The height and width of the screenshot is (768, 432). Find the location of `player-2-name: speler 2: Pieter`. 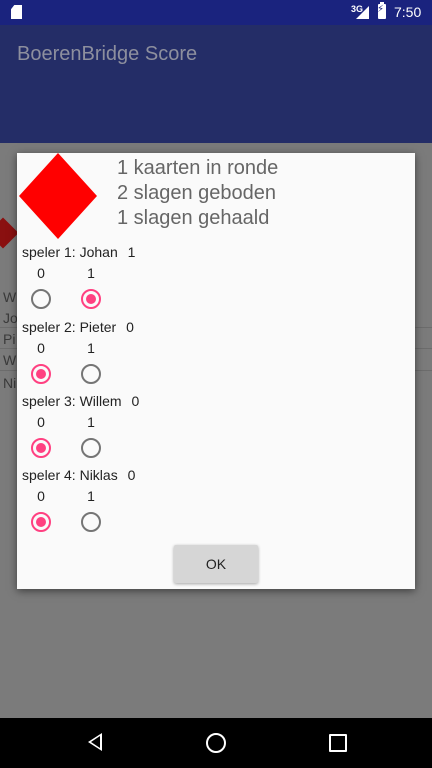

player-2-name: speler 2: Pieter is located at coordinates (69, 327).